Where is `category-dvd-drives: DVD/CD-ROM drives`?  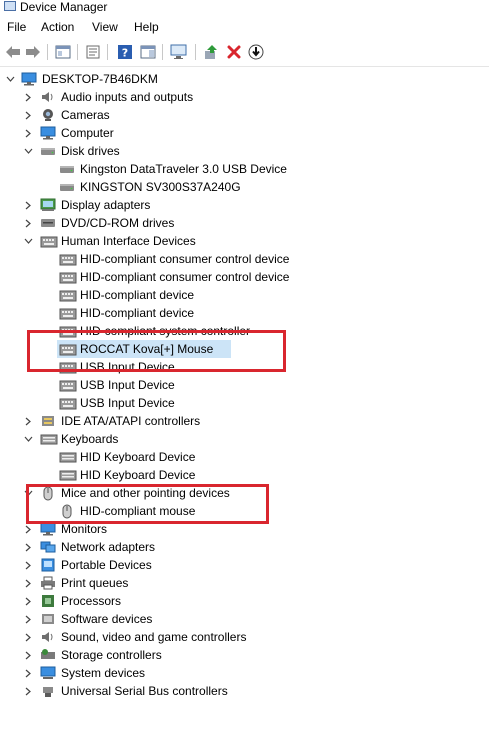 category-dvd-drives: DVD/CD-ROM drives is located at coordinates (244, 223).